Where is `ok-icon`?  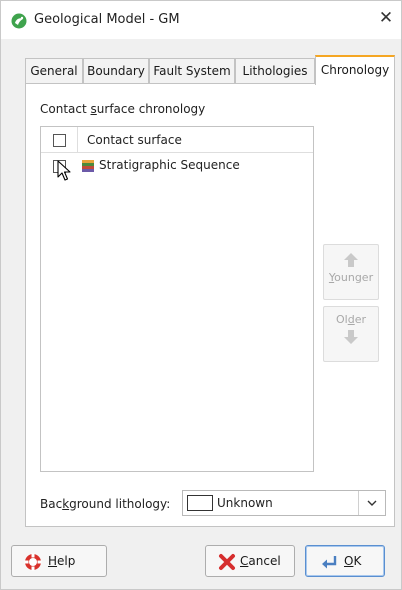 ok-icon is located at coordinates (329, 562).